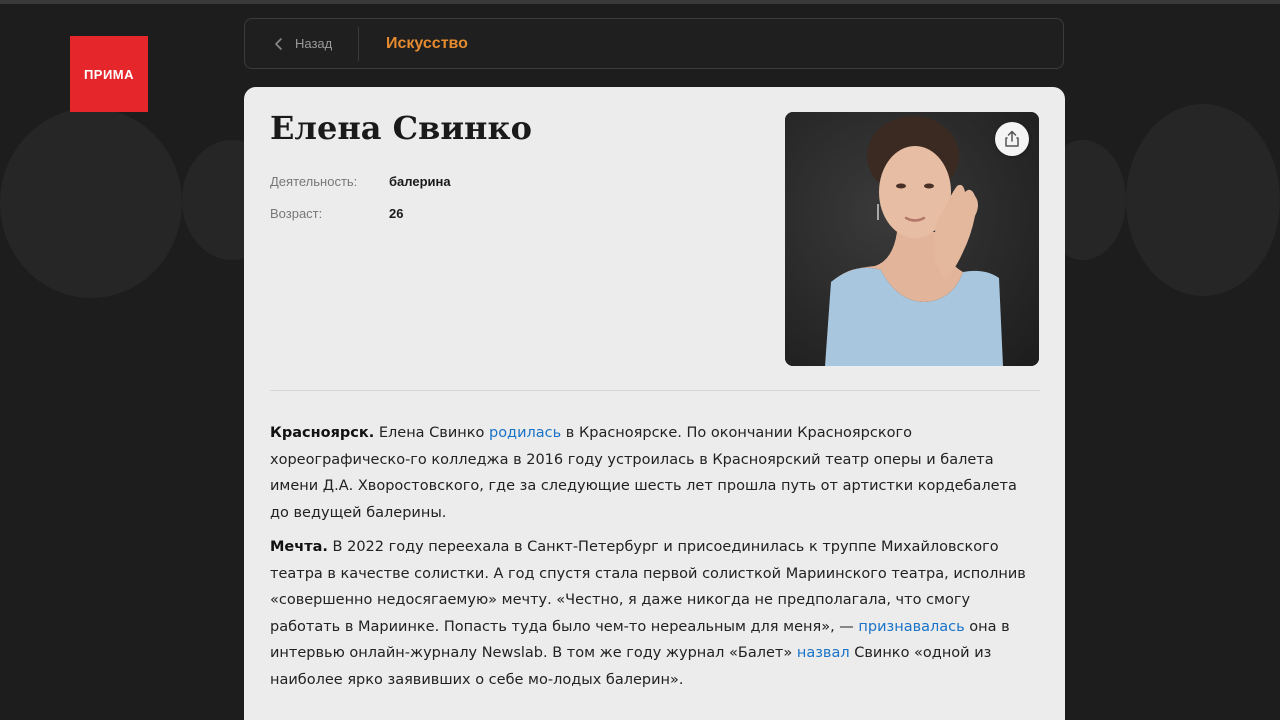  Describe the element at coordinates (911, 627) in the screenshot. I see `link-admitted: признавалась` at that location.